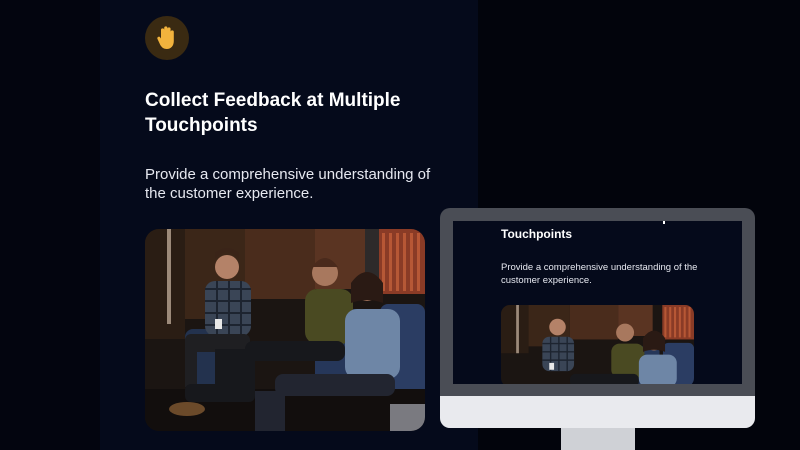 Image resolution: width=800 pixels, height=450 pixels. What do you see at coordinates (537, 234) in the screenshot?
I see `preview-title: Touchpoints` at bounding box center [537, 234].